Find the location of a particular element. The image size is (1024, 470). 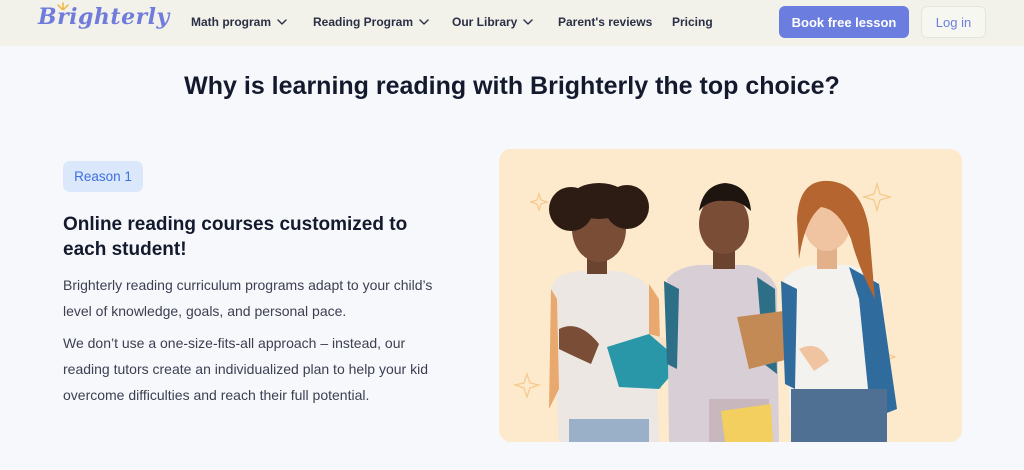

nav-reading-program: Reading Program is located at coordinates (371, 22).